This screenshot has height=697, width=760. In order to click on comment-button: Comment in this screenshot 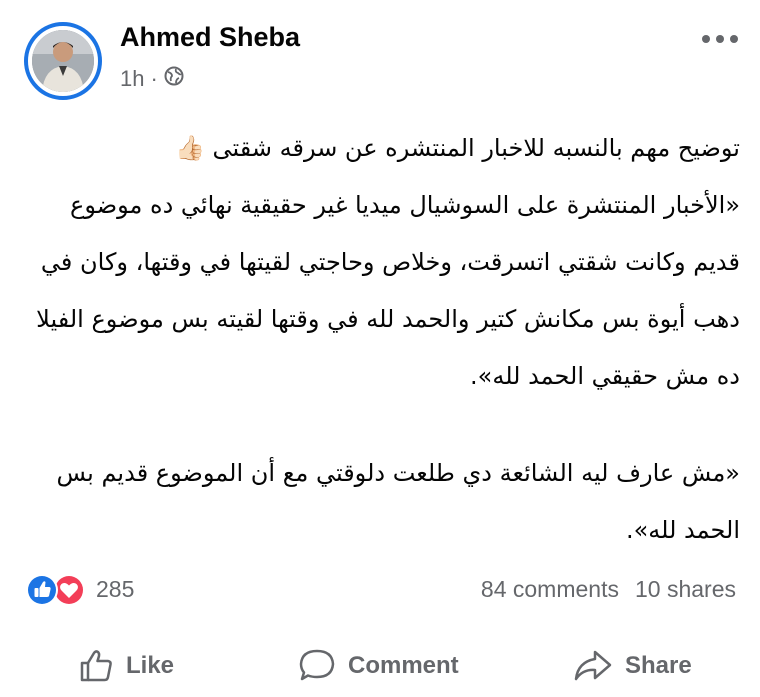, I will do `click(378, 666)`.